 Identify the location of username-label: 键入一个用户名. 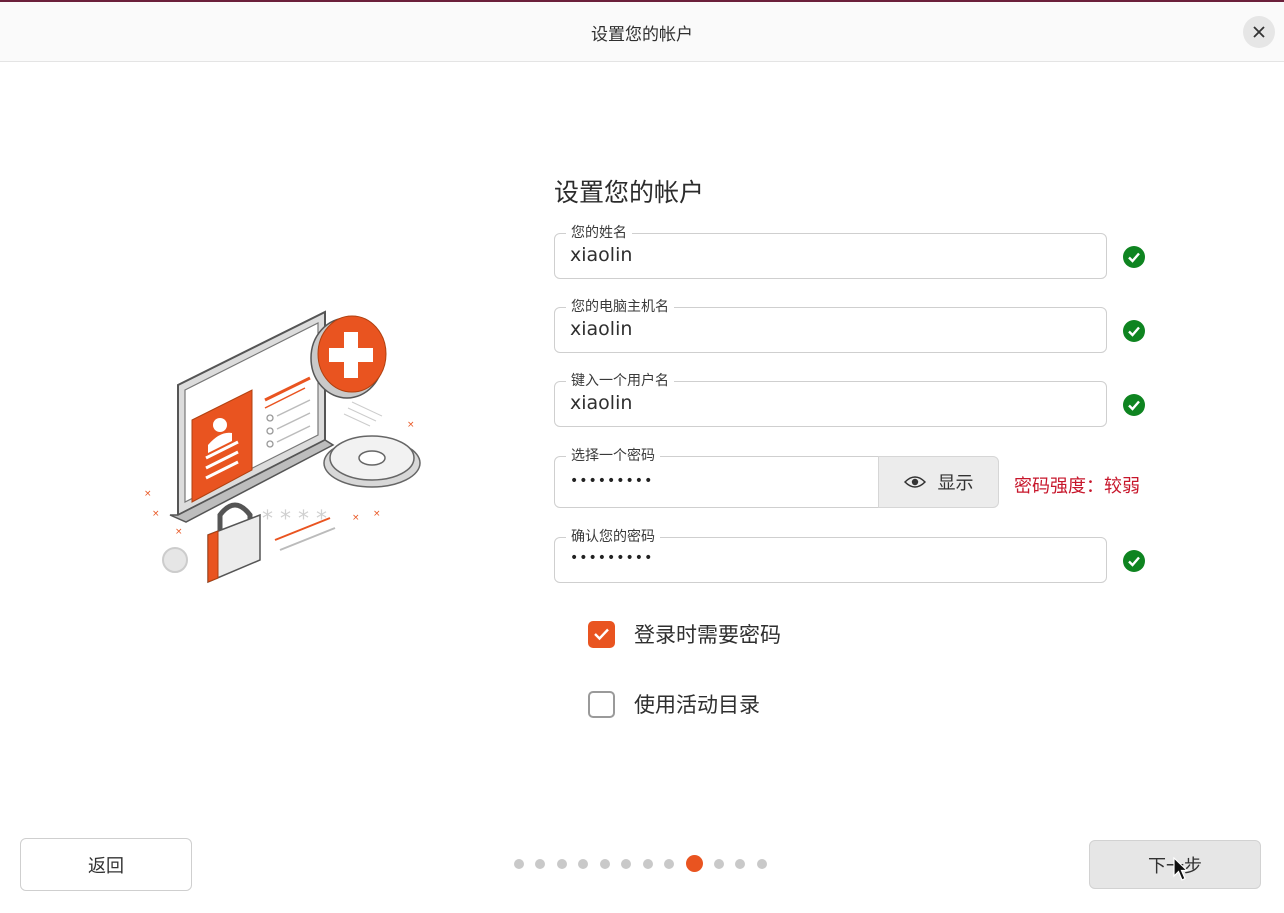
(620, 381).